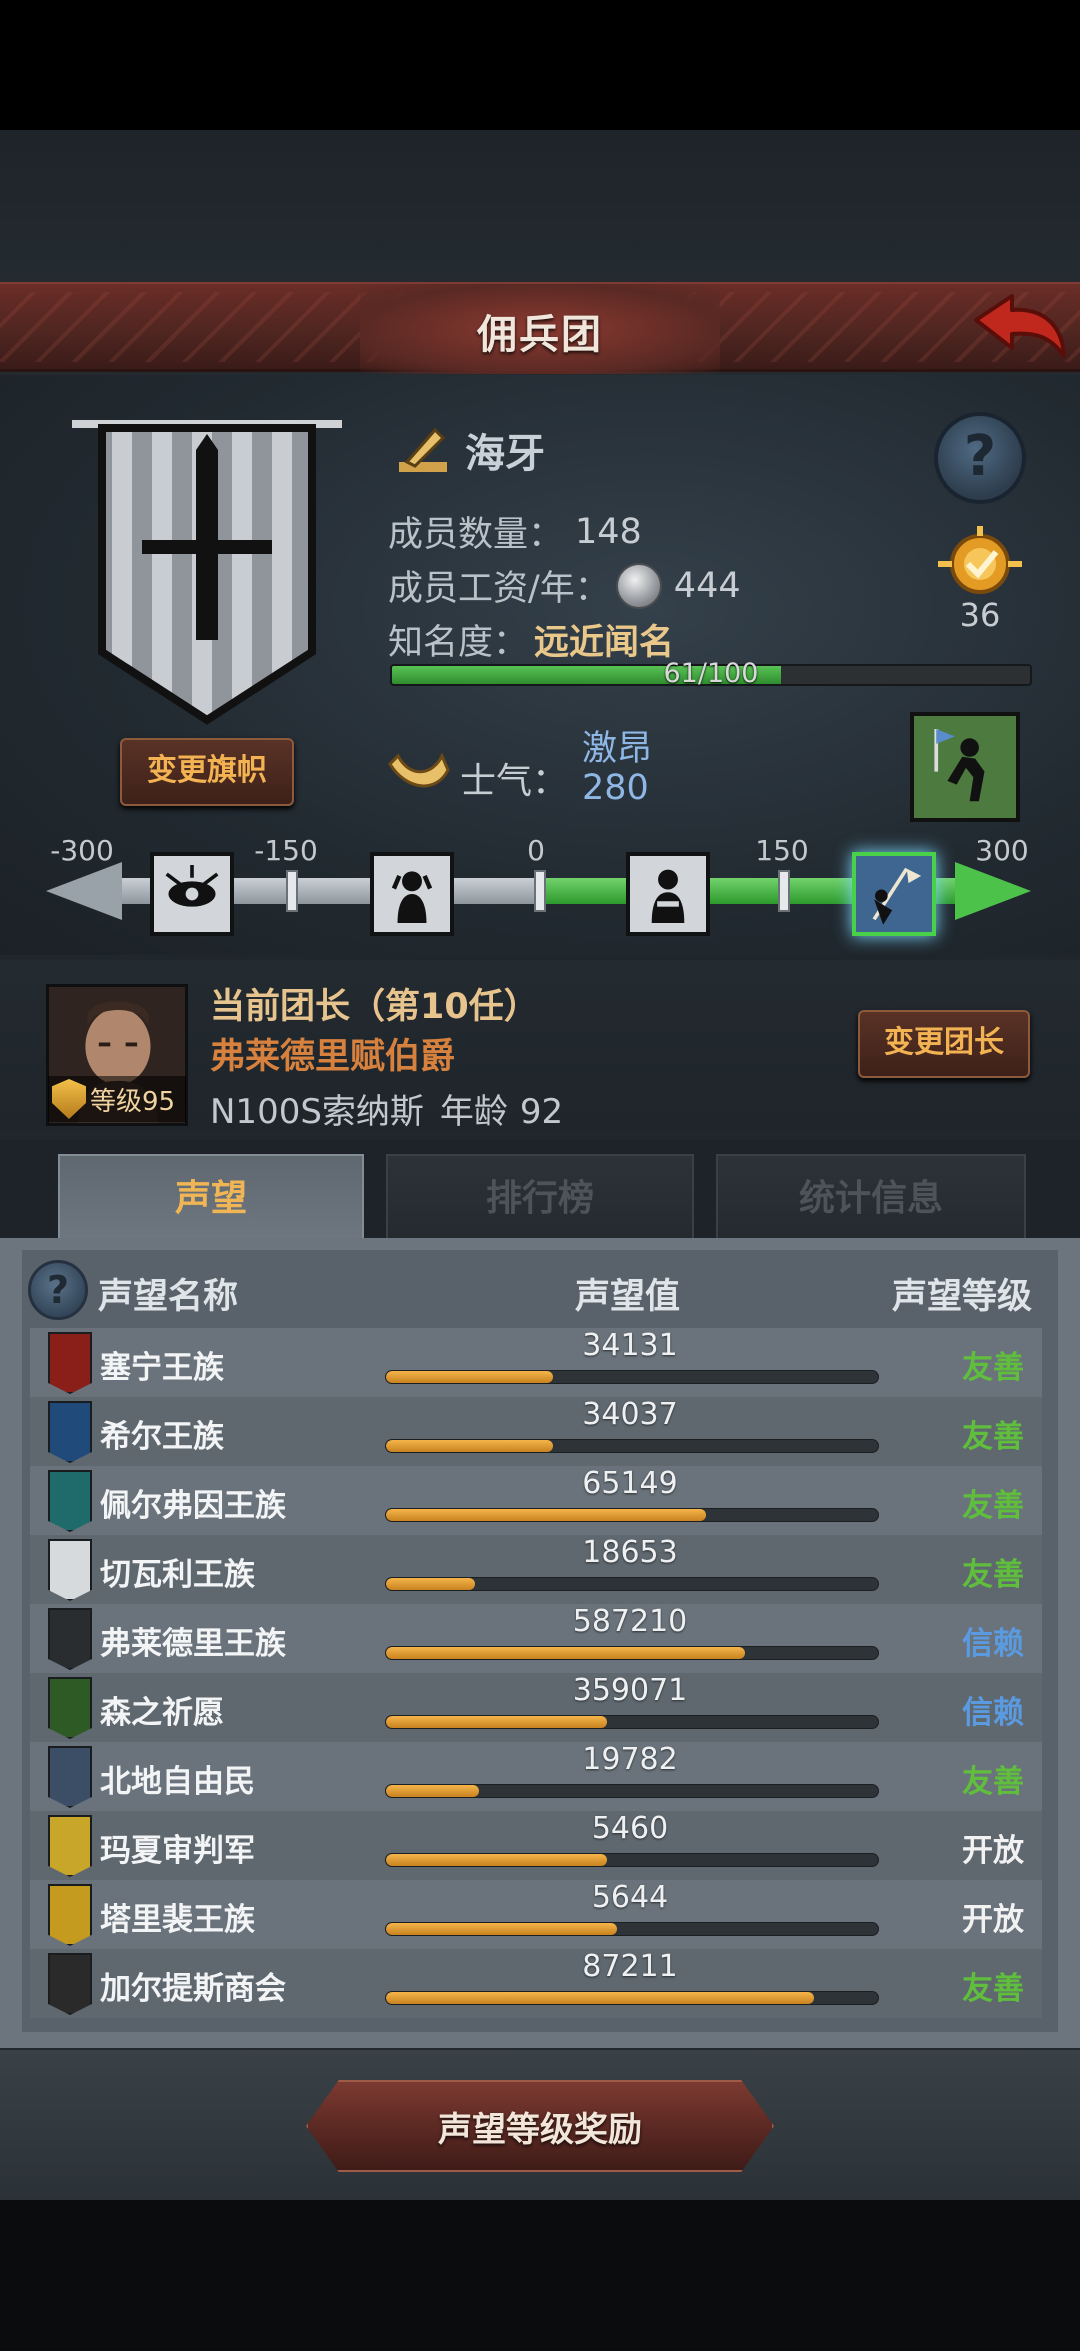 This screenshot has width=1080, height=2351. What do you see at coordinates (541, 1112) in the screenshot?
I see `leader-age: 92` at bounding box center [541, 1112].